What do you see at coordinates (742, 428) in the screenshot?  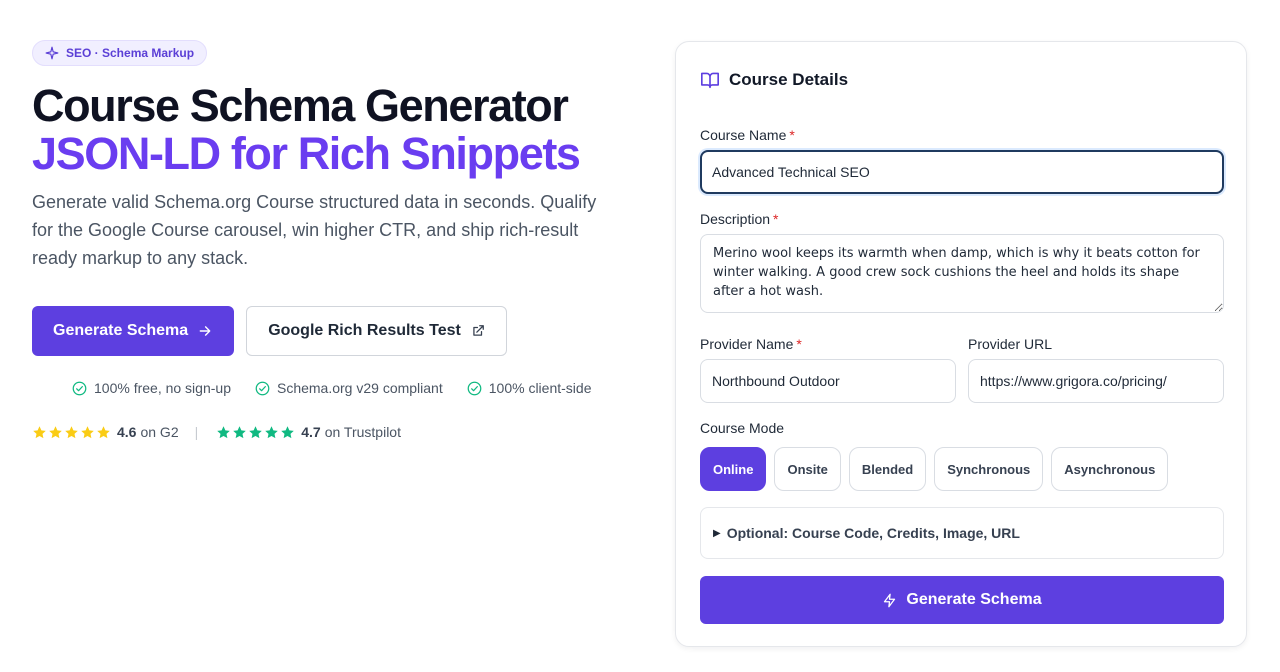 I see `course-mode-label: Course Mode` at bounding box center [742, 428].